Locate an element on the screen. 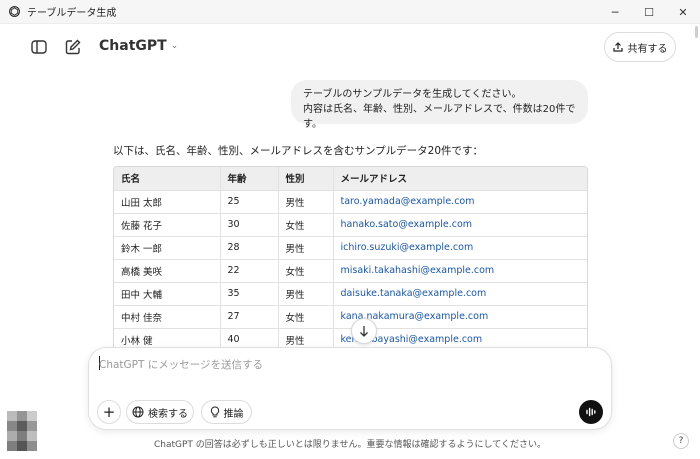  table-header-row: 氏名 年齢 性別 メールアドレス is located at coordinates (350, 179).